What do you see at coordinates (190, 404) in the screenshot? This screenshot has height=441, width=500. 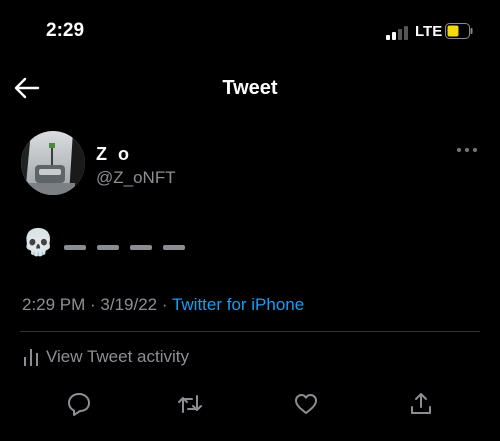 I see `retweet-icon` at bounding box center [190, 404].